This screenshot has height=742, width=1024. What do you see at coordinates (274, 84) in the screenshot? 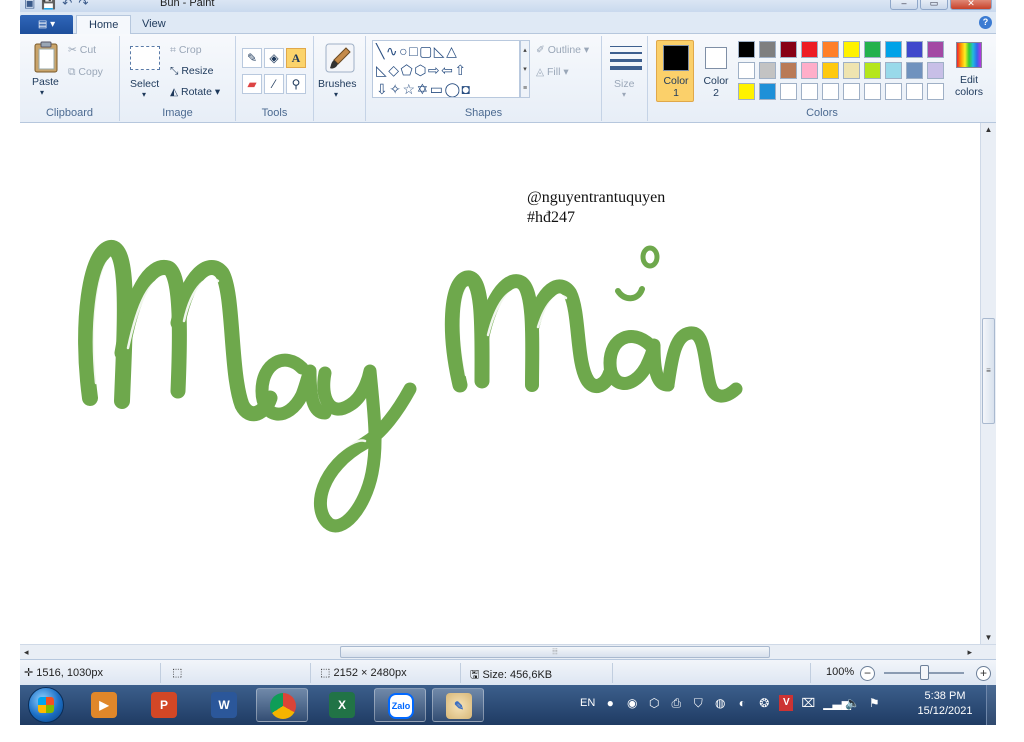
I see `color-picker-icon: ⁄` at bounding box center [274, 84].